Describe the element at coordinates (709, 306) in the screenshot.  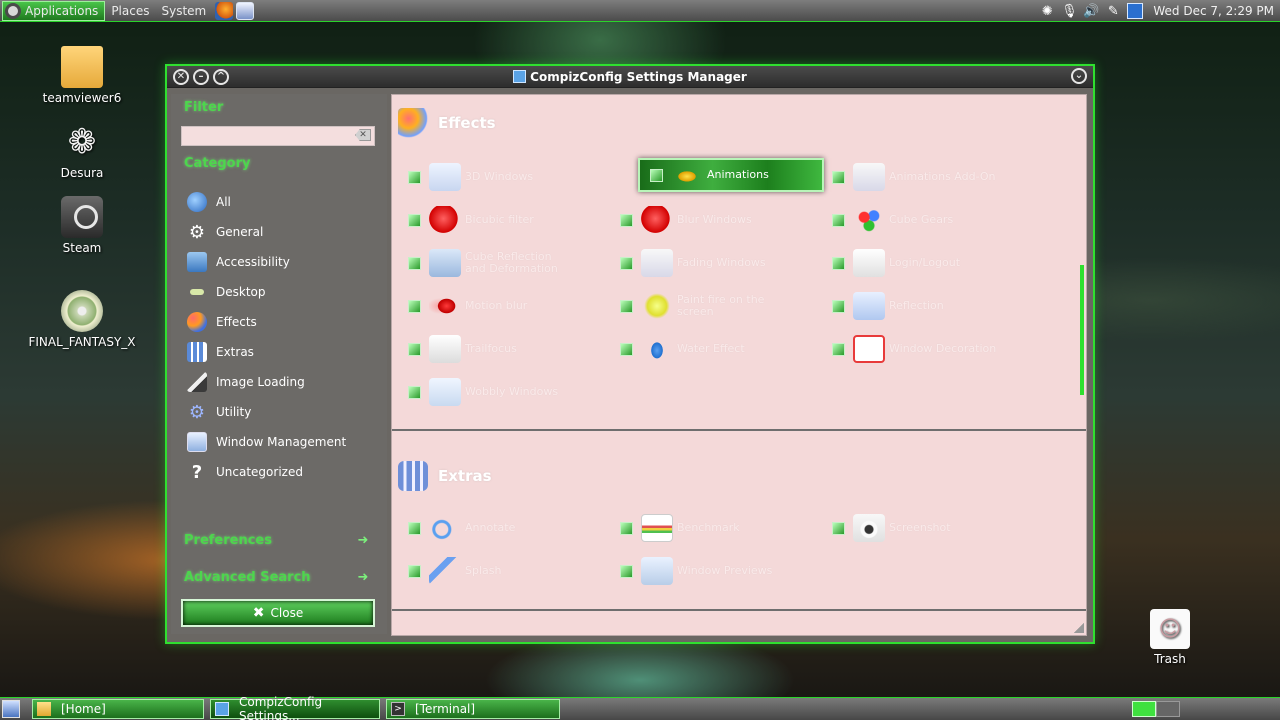
I see `plugin-paint-fire: Paint fire on the screen` at that location.